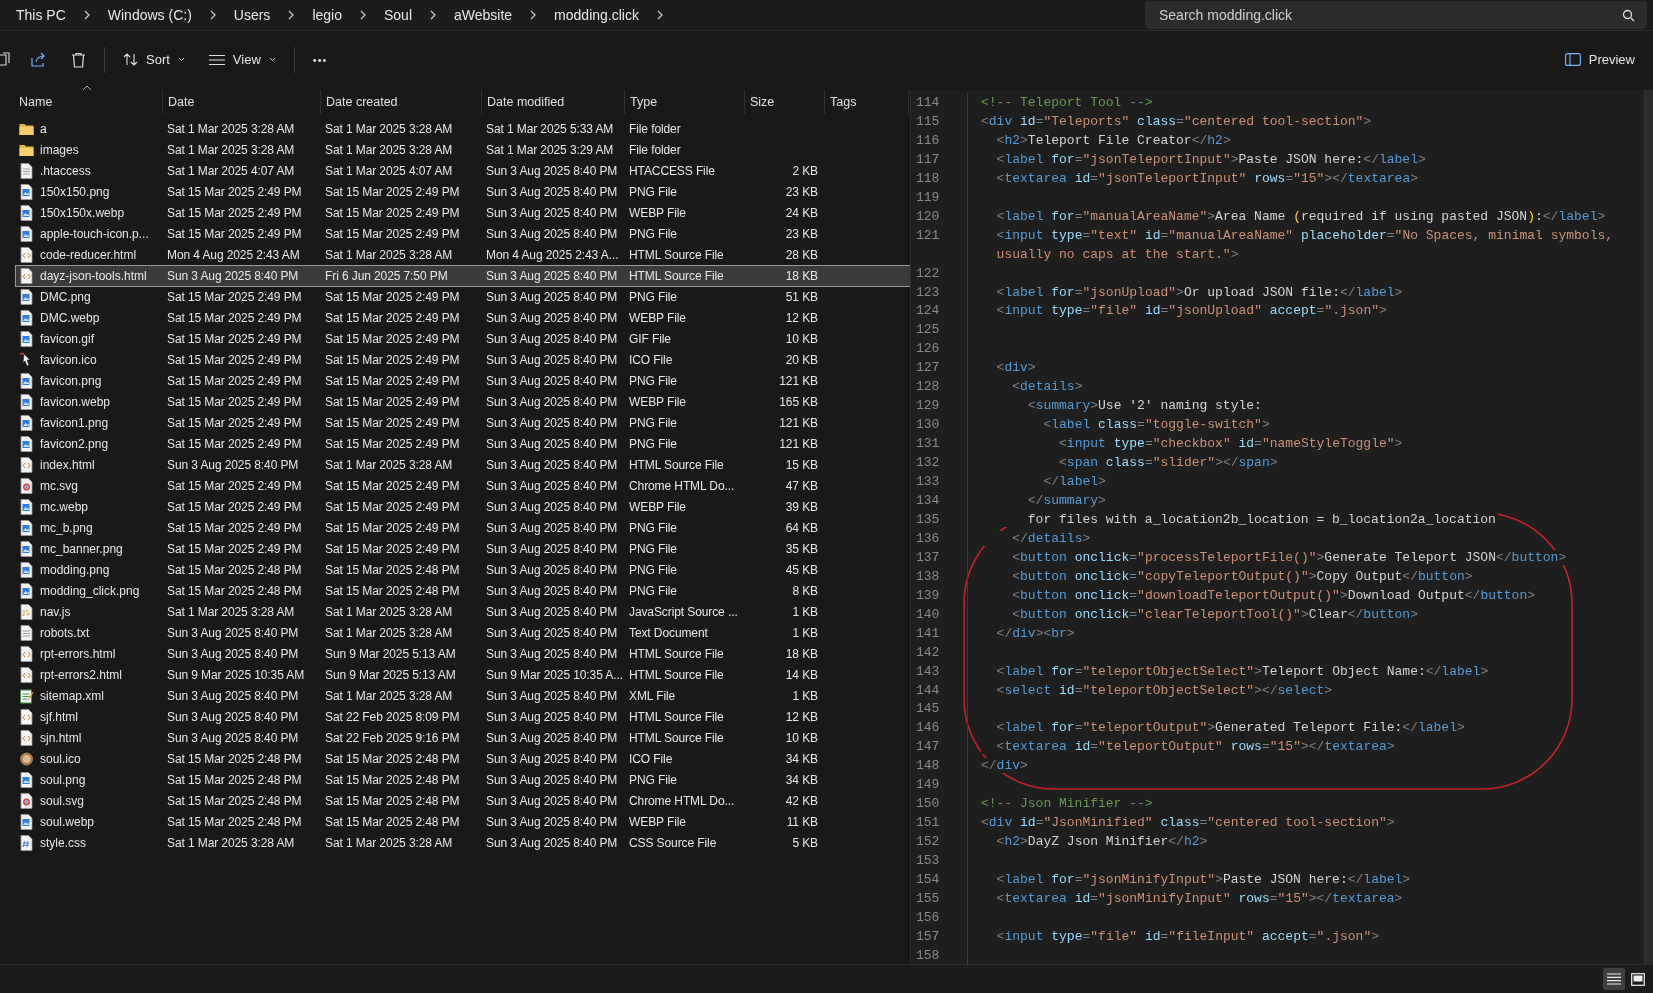  I want to click on copy-icon, so click(5, 59).